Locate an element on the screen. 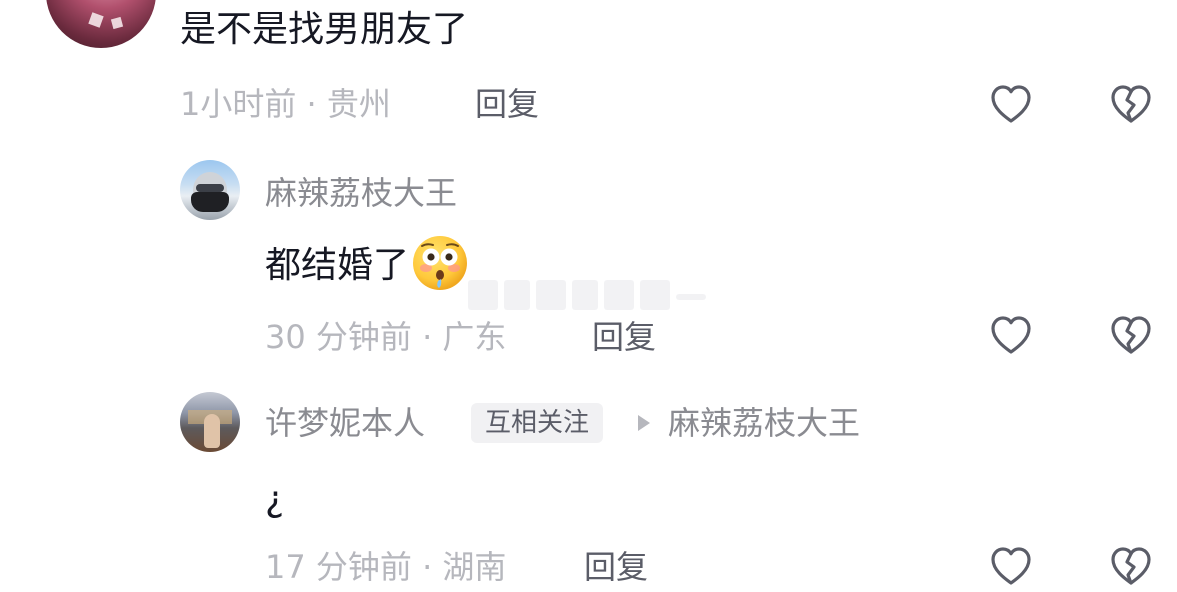  mutual-follow-badge: 互相关注 is located at coordinates (537, 423).